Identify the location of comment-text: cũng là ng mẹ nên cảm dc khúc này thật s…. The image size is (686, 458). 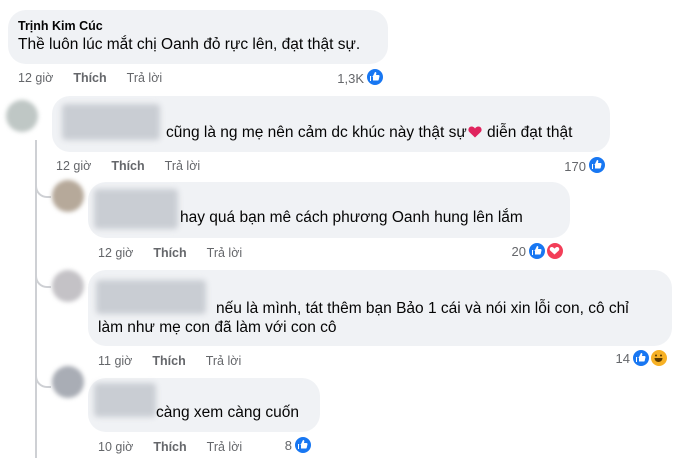
(369, 131).